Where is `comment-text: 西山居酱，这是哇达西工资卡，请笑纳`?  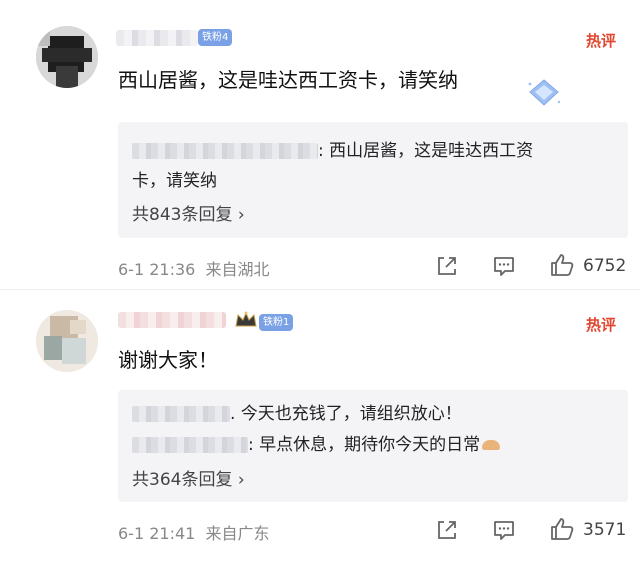 comment-text: 西山居酱，这是哇达西工资卡，请笑纳 is located at coordinates (288, 80).